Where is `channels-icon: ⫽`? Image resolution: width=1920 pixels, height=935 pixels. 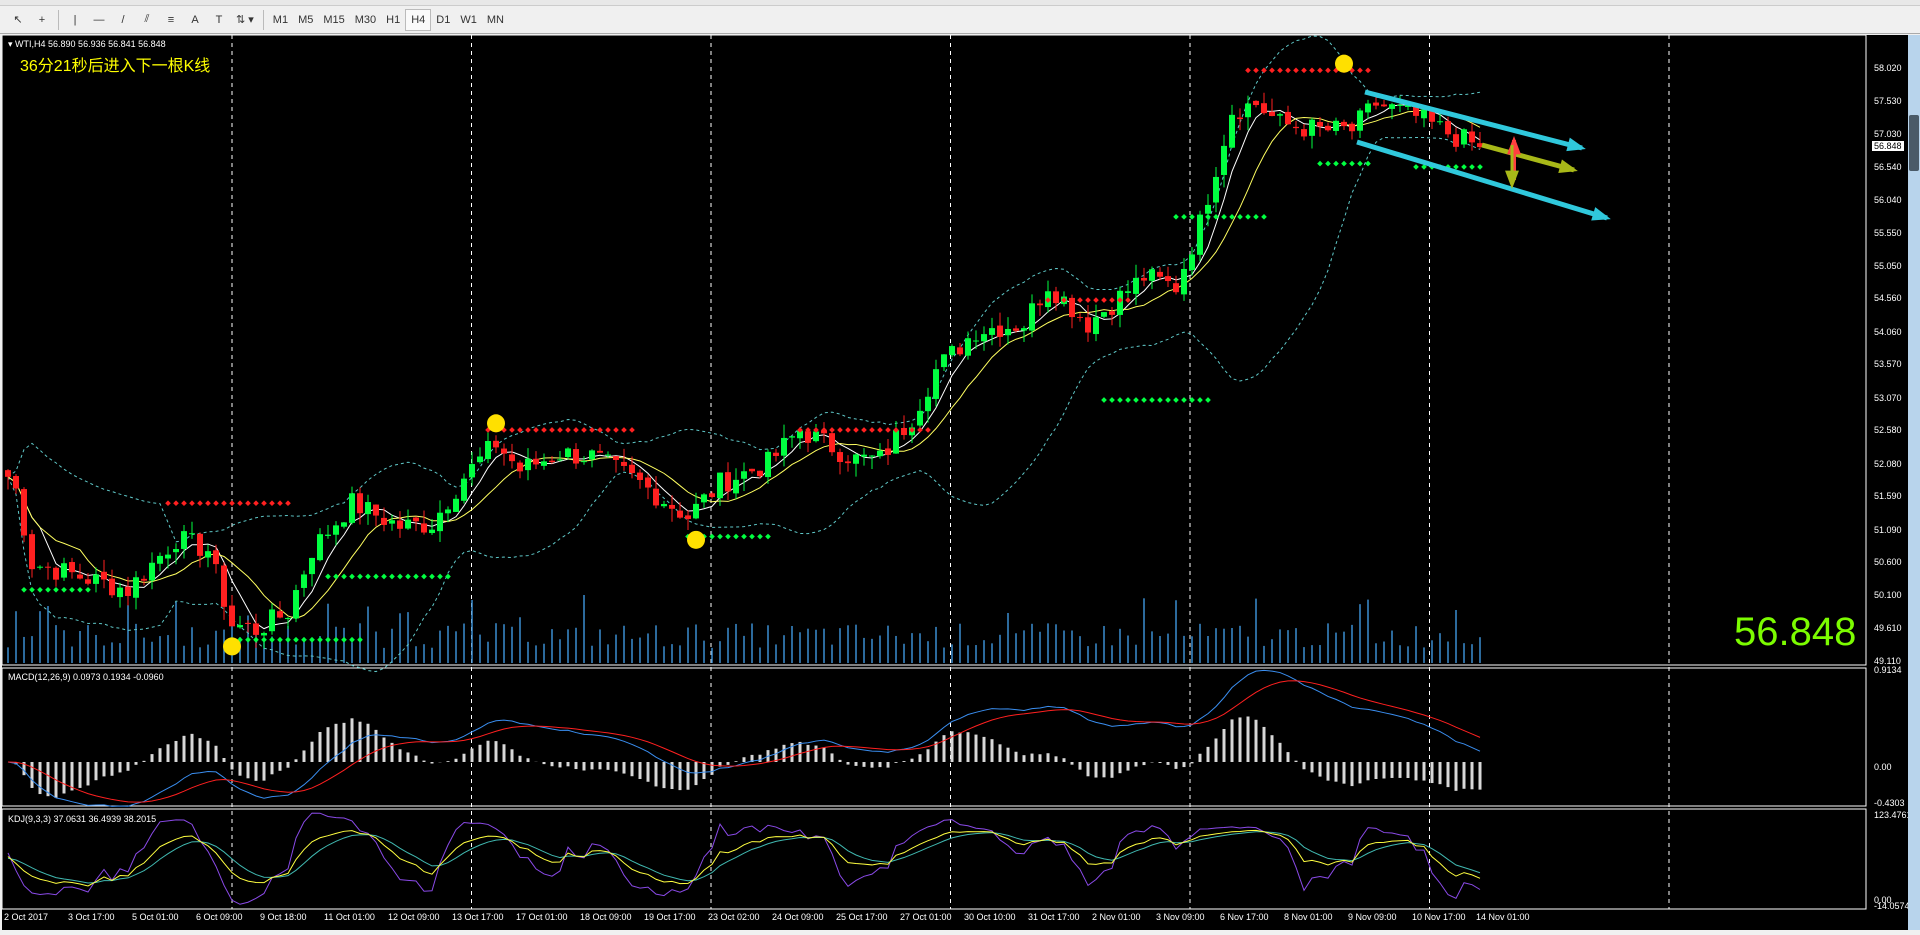 channels-icon: ⫽ is located at coordinates (147, 20).